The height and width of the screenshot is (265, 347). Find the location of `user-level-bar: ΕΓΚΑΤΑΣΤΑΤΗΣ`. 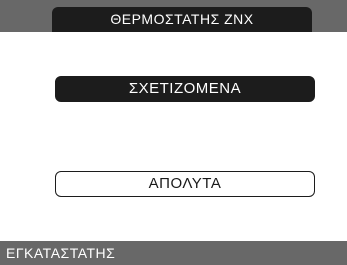

user-level-bar: ΕΓΚΑΤΑΣΤΑΤΗΣ is located at coordinates (173, 253).